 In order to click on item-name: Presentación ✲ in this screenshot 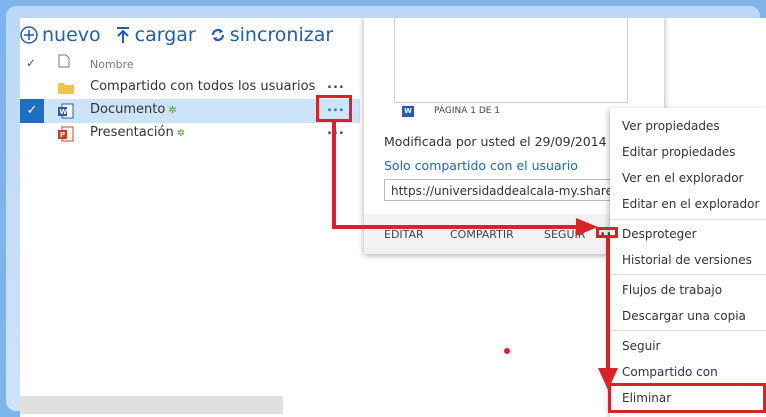, I will do `click(137, 132)`.